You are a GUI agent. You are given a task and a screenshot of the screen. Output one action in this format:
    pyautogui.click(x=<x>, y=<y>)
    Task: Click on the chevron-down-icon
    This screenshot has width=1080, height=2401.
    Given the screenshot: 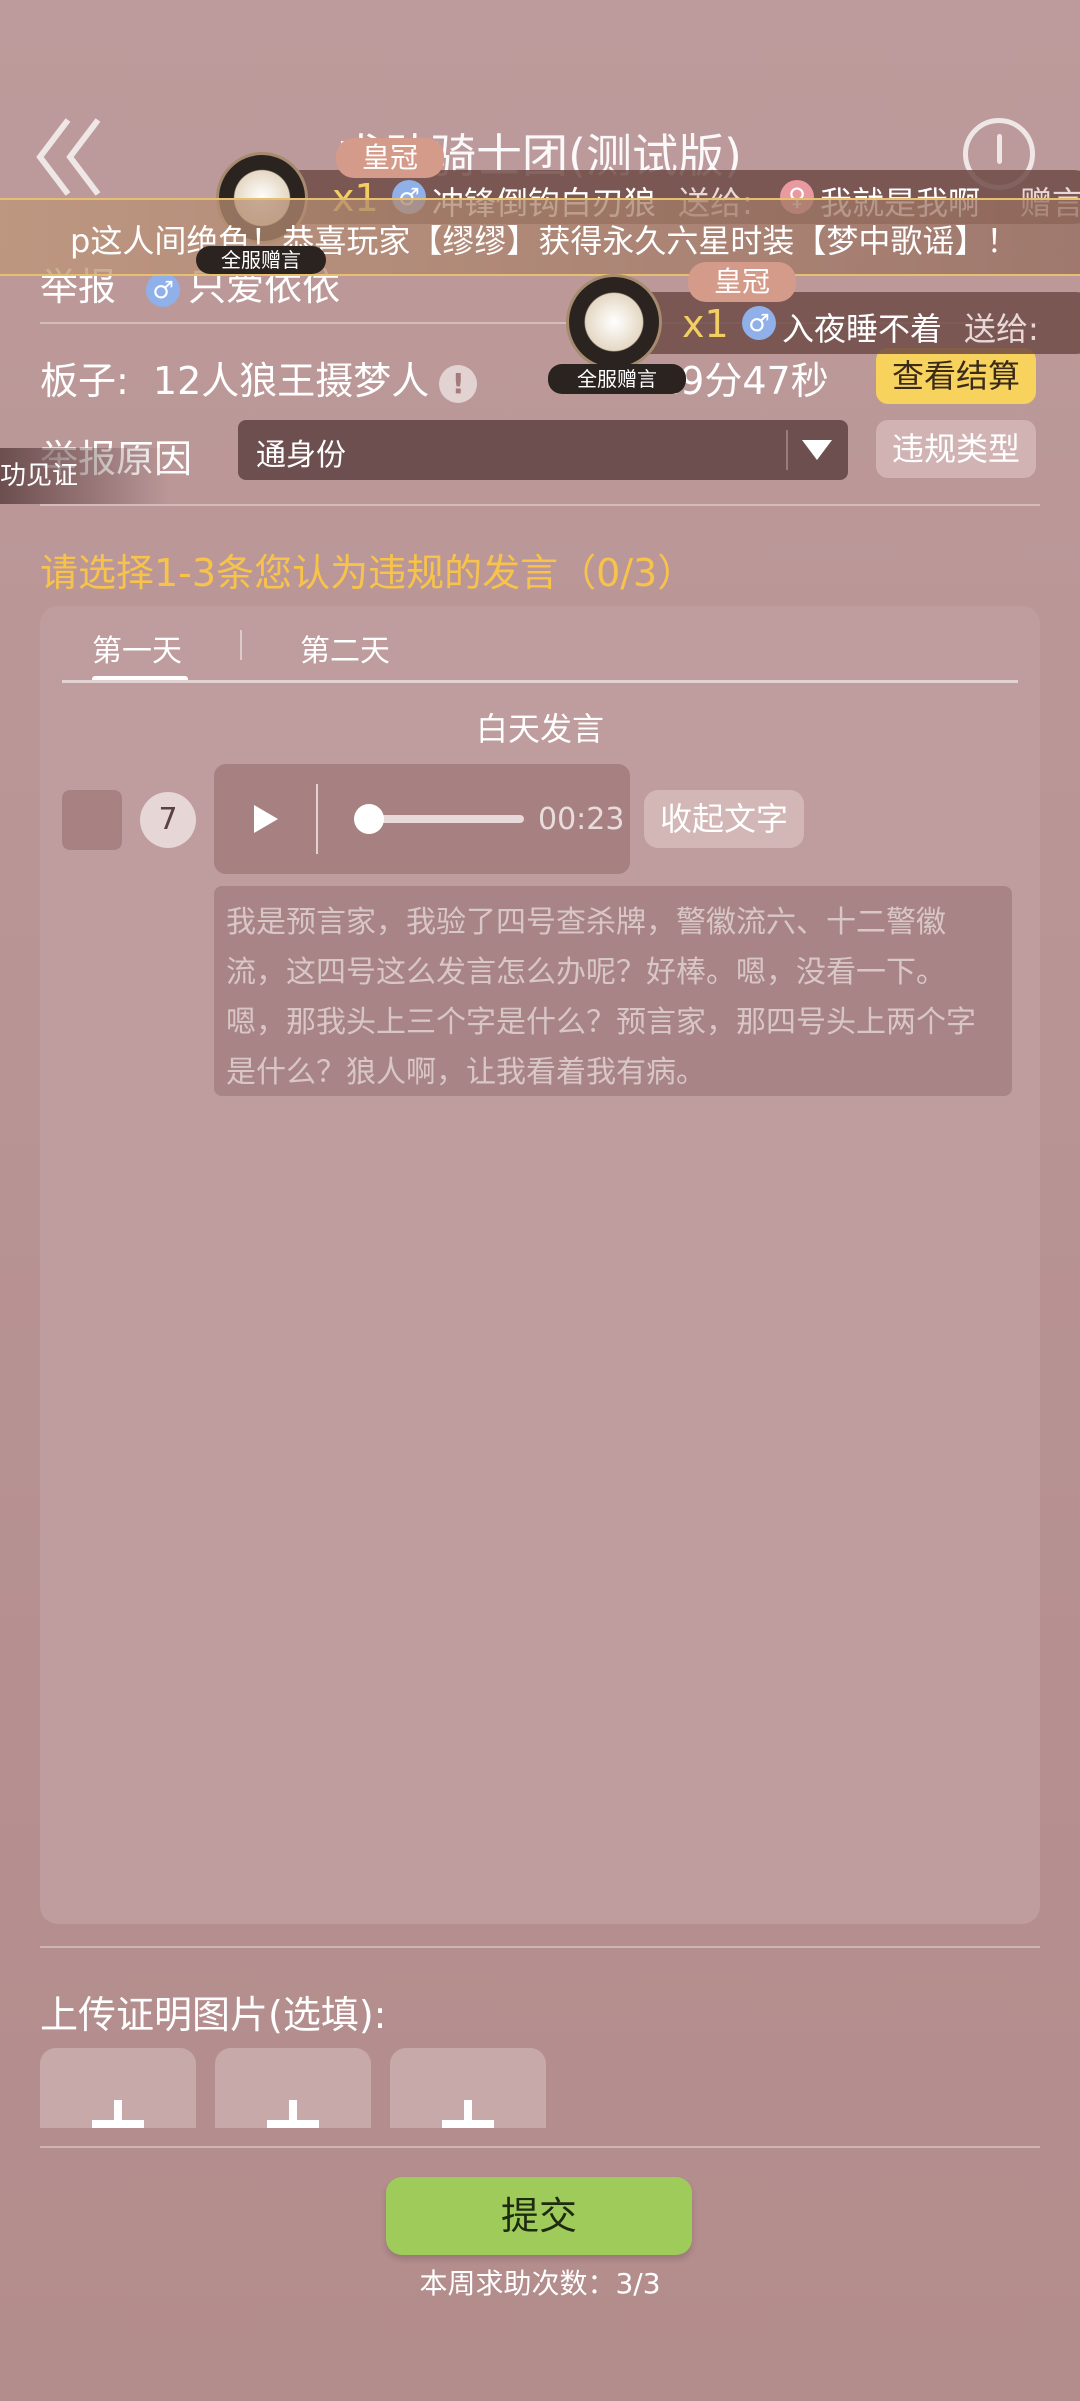 What is the action you would take?
    pyautogui.click(x=817, y=450)
    